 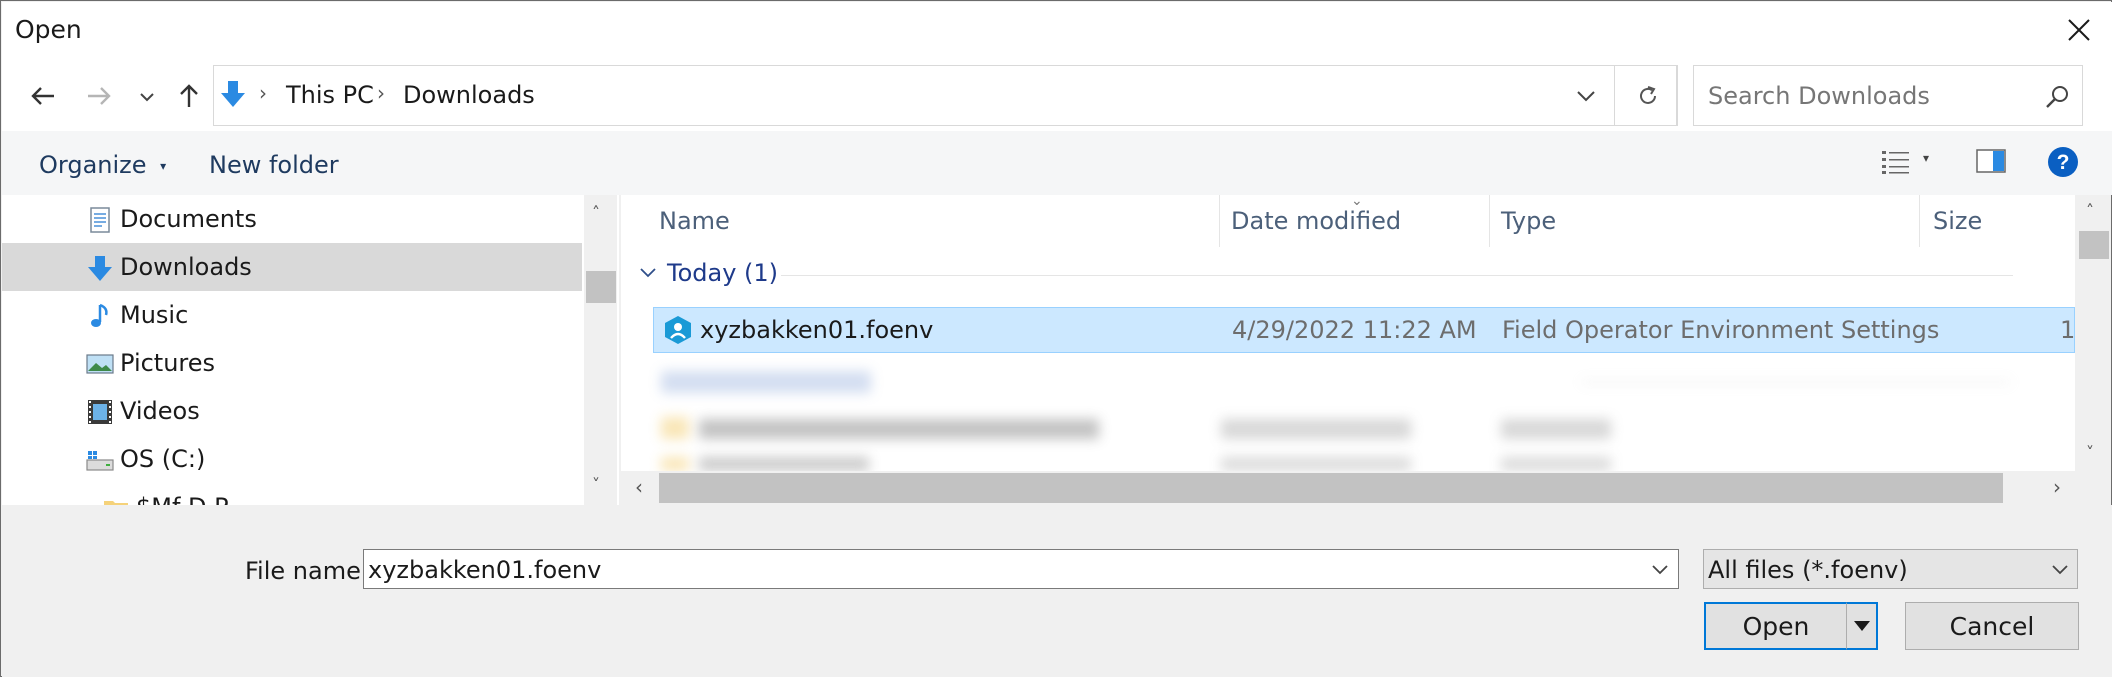 I want to click on close-button, so click(x=2079, y=30).